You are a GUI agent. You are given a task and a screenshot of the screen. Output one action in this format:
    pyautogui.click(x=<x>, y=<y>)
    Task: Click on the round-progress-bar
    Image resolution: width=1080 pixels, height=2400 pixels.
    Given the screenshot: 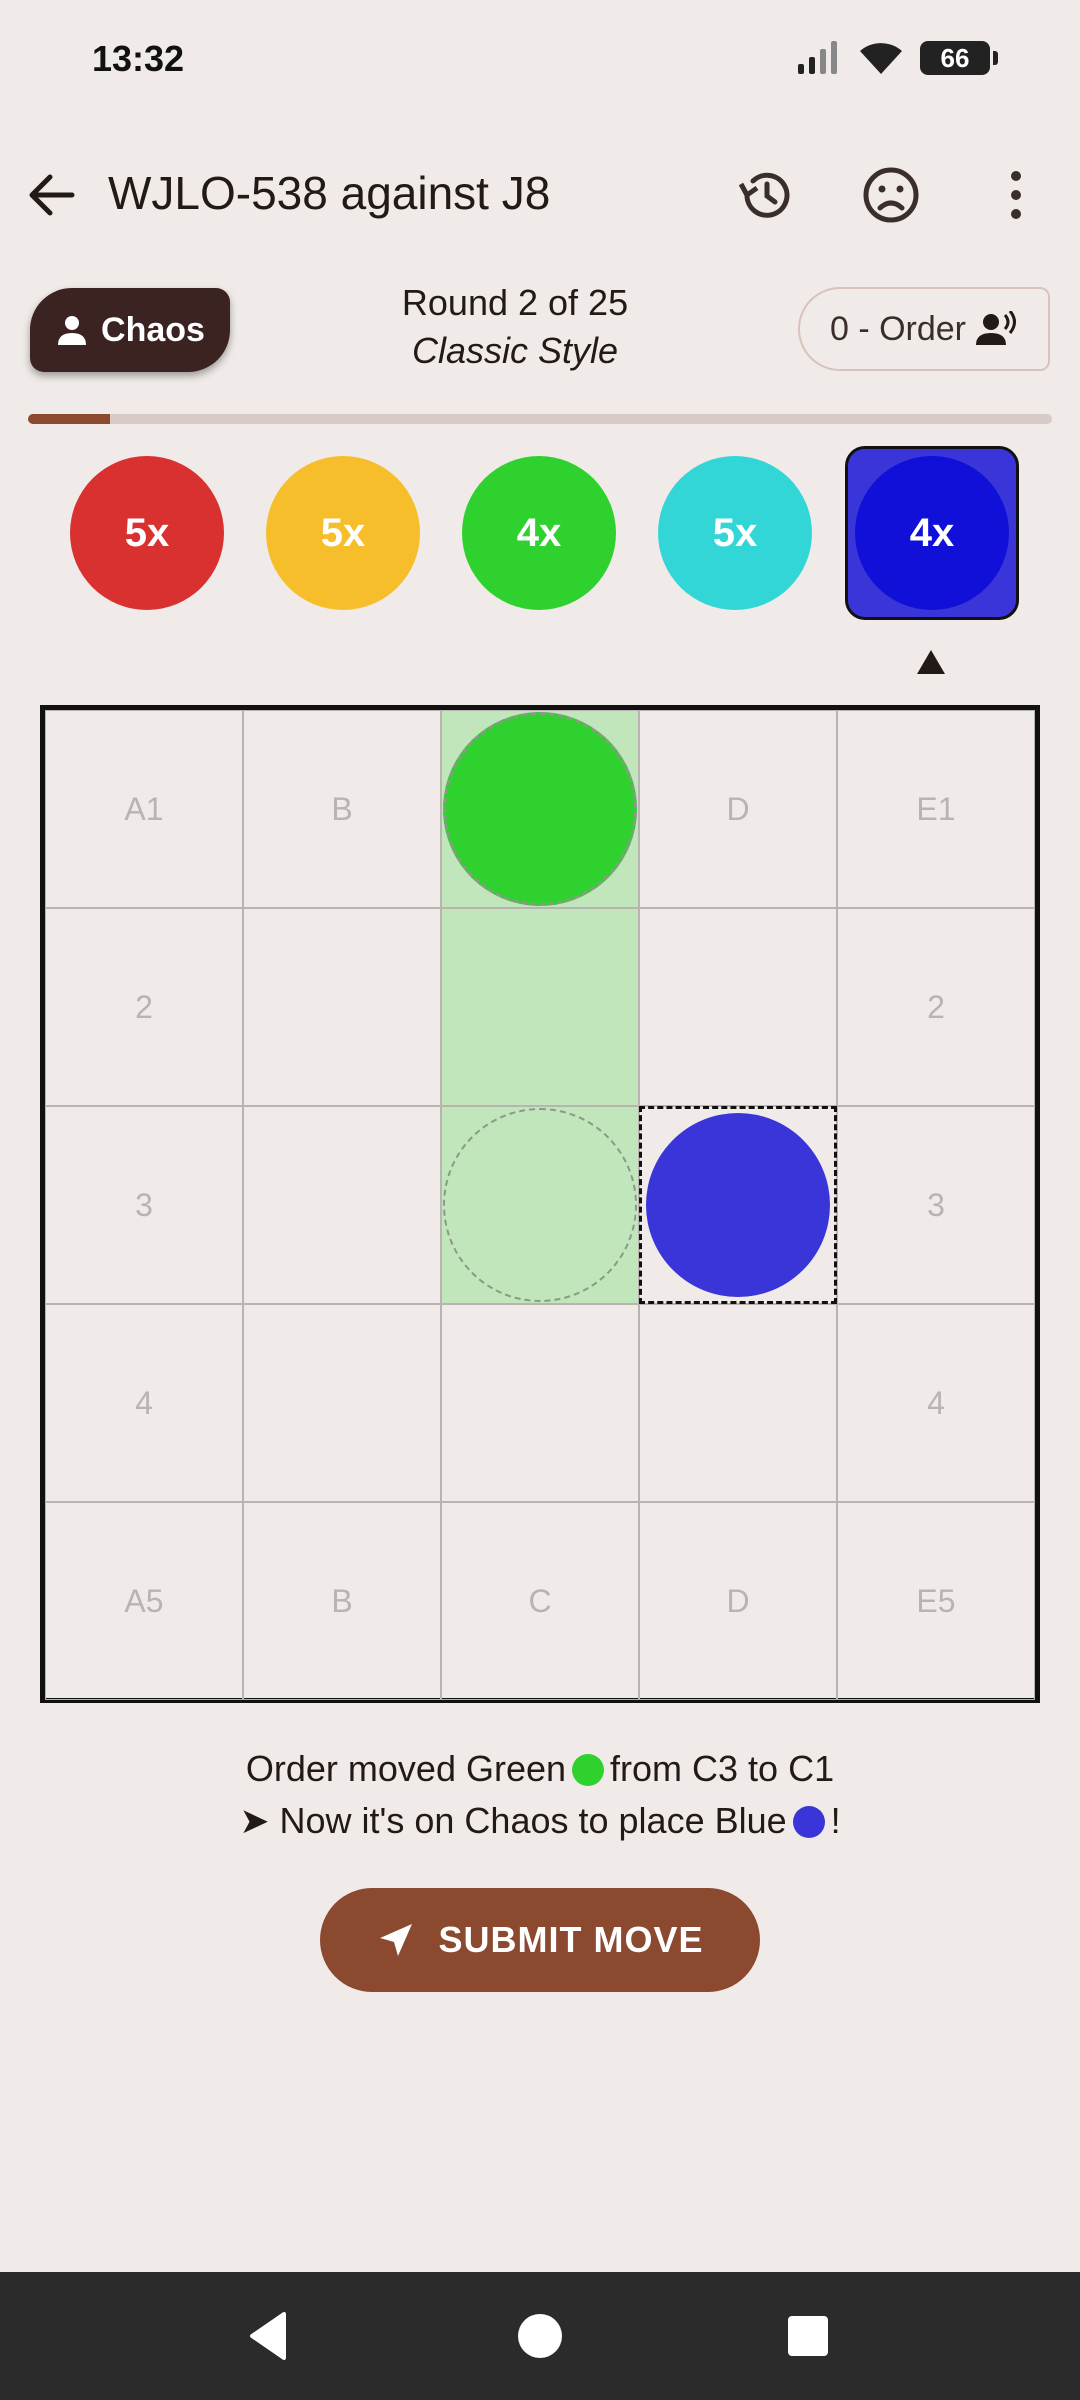 What is the action you would take?
    pyautogui.click(x=540, y=419)
    